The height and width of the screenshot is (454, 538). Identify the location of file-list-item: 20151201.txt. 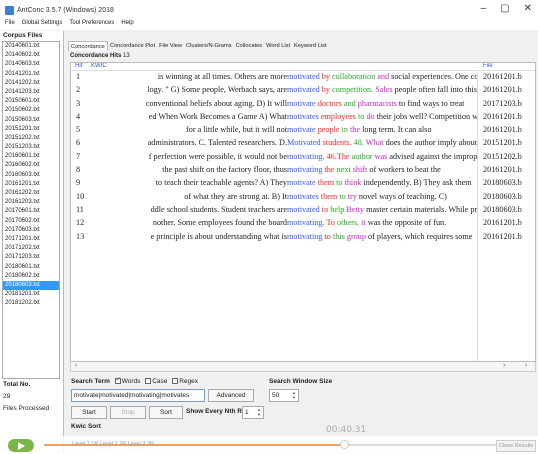
(31, 129).